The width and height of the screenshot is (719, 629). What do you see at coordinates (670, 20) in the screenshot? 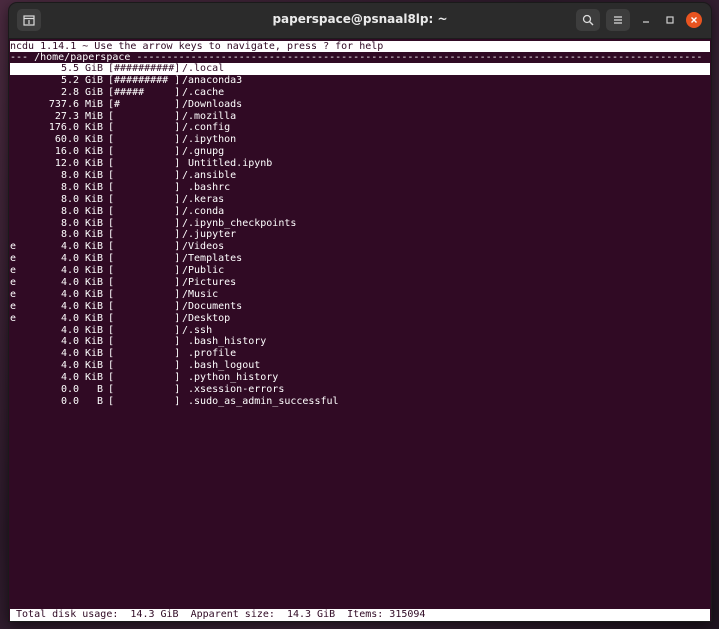
I see `maximize-button` at bounding box center [670, 20].